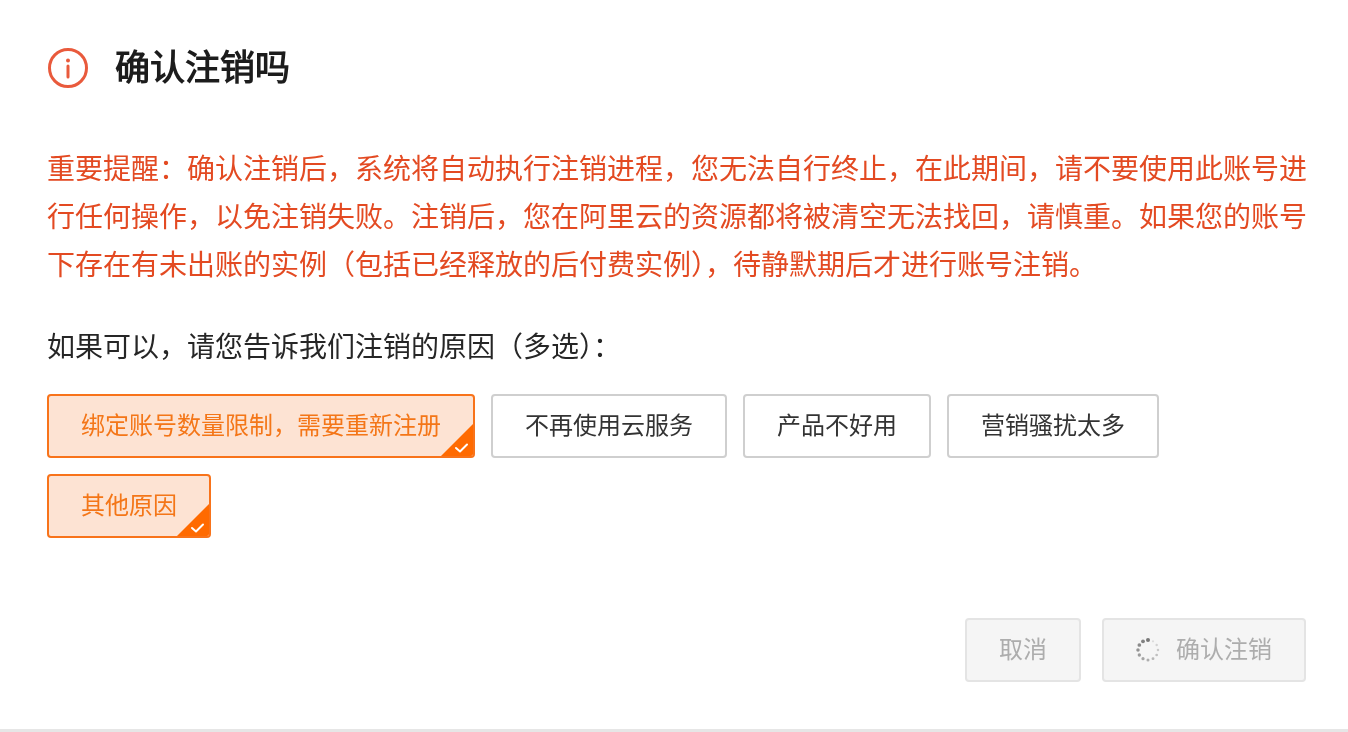 This screenshot has width=1348, height=732. What do you see at coordinates (1053, 426) in the screenshot?
I see `reason-chip: 营销骚扰太多` at bounding box center [1053, 426].